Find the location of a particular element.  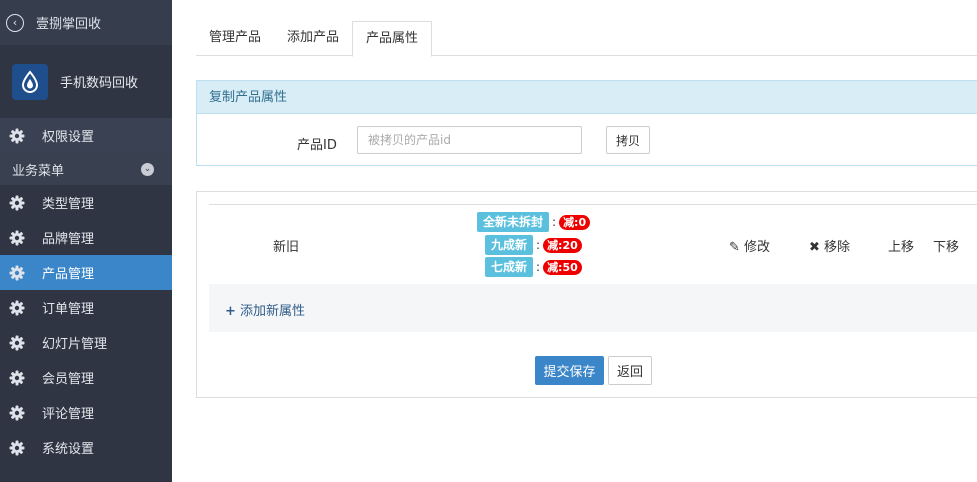

sidebar-item-label: 类型管理 is located at coordinates (68, 204).